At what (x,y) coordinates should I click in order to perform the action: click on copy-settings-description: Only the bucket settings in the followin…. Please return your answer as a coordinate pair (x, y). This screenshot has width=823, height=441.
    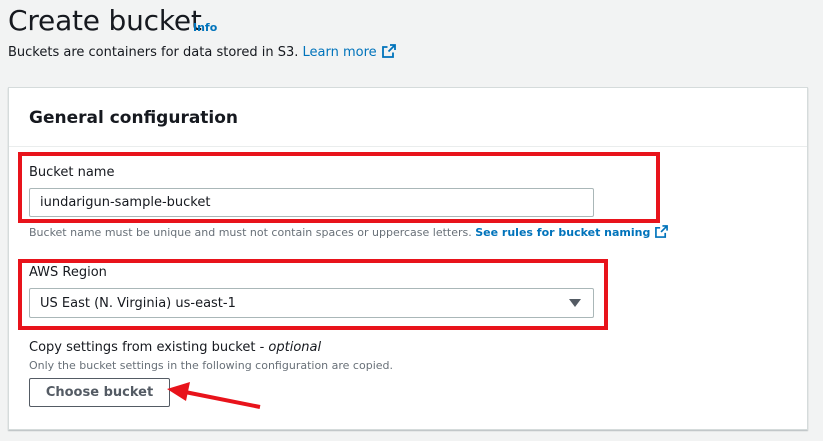
    Looking at the image, I should click on (211, 365).